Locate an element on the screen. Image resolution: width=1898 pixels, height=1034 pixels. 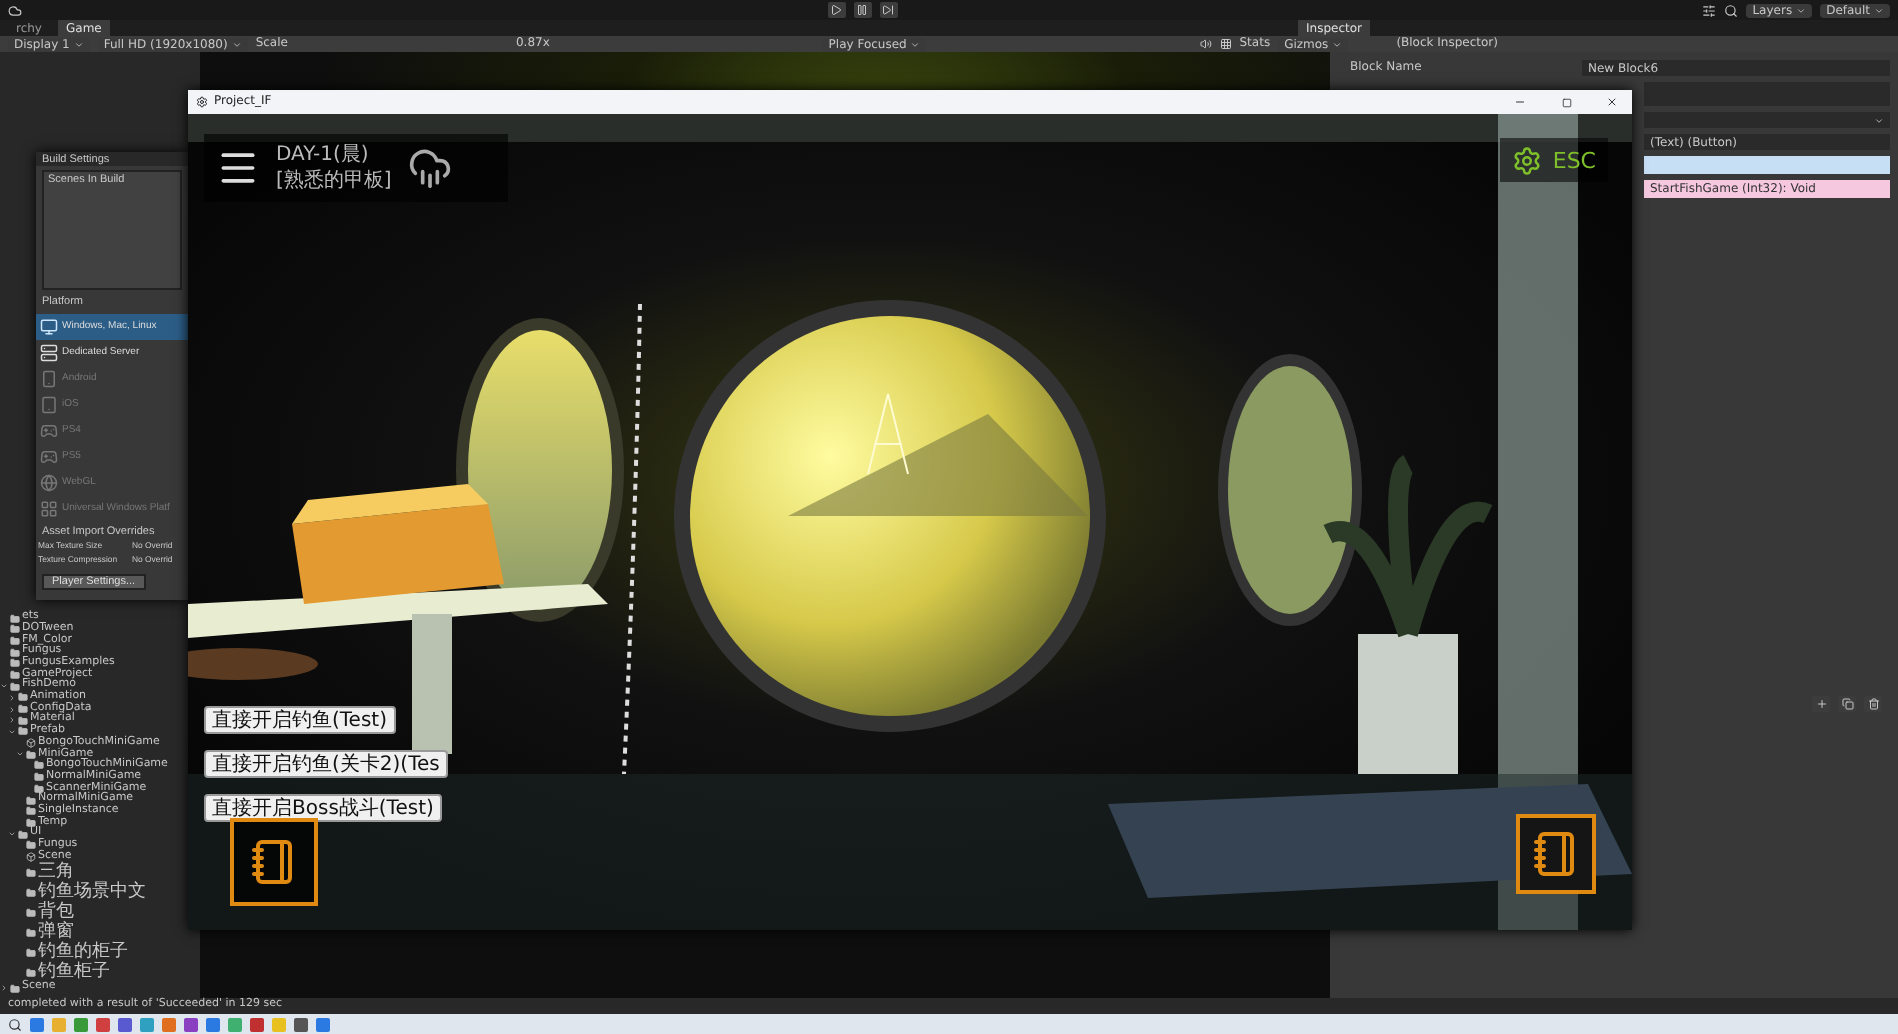
plus-icon is located at coordinates (1821, 704).